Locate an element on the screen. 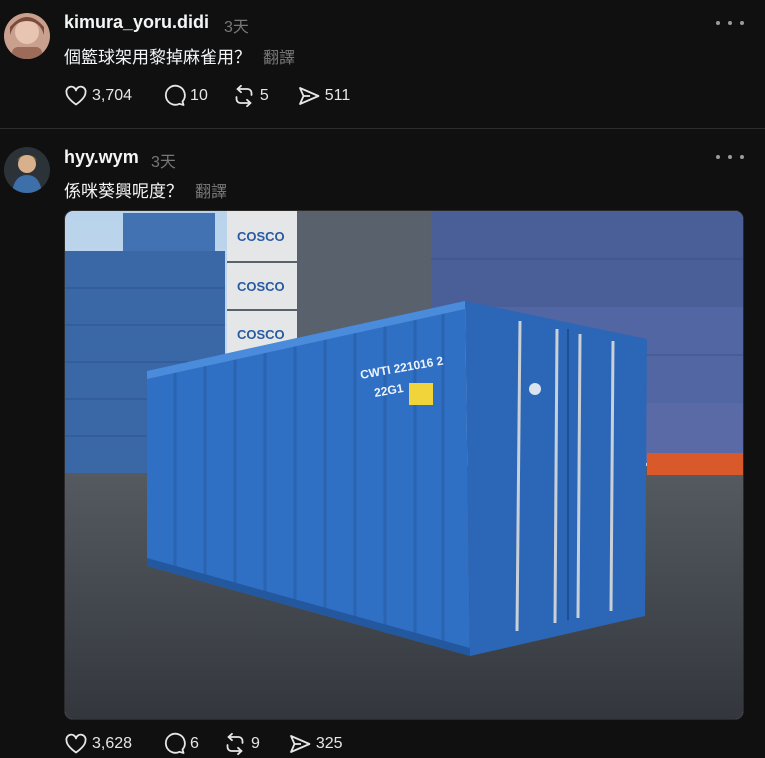 This screenshot has height=758, width=765. post-text-body: 個籃球架用黎掉麻雀用？ is located at coordinates (157, 57).